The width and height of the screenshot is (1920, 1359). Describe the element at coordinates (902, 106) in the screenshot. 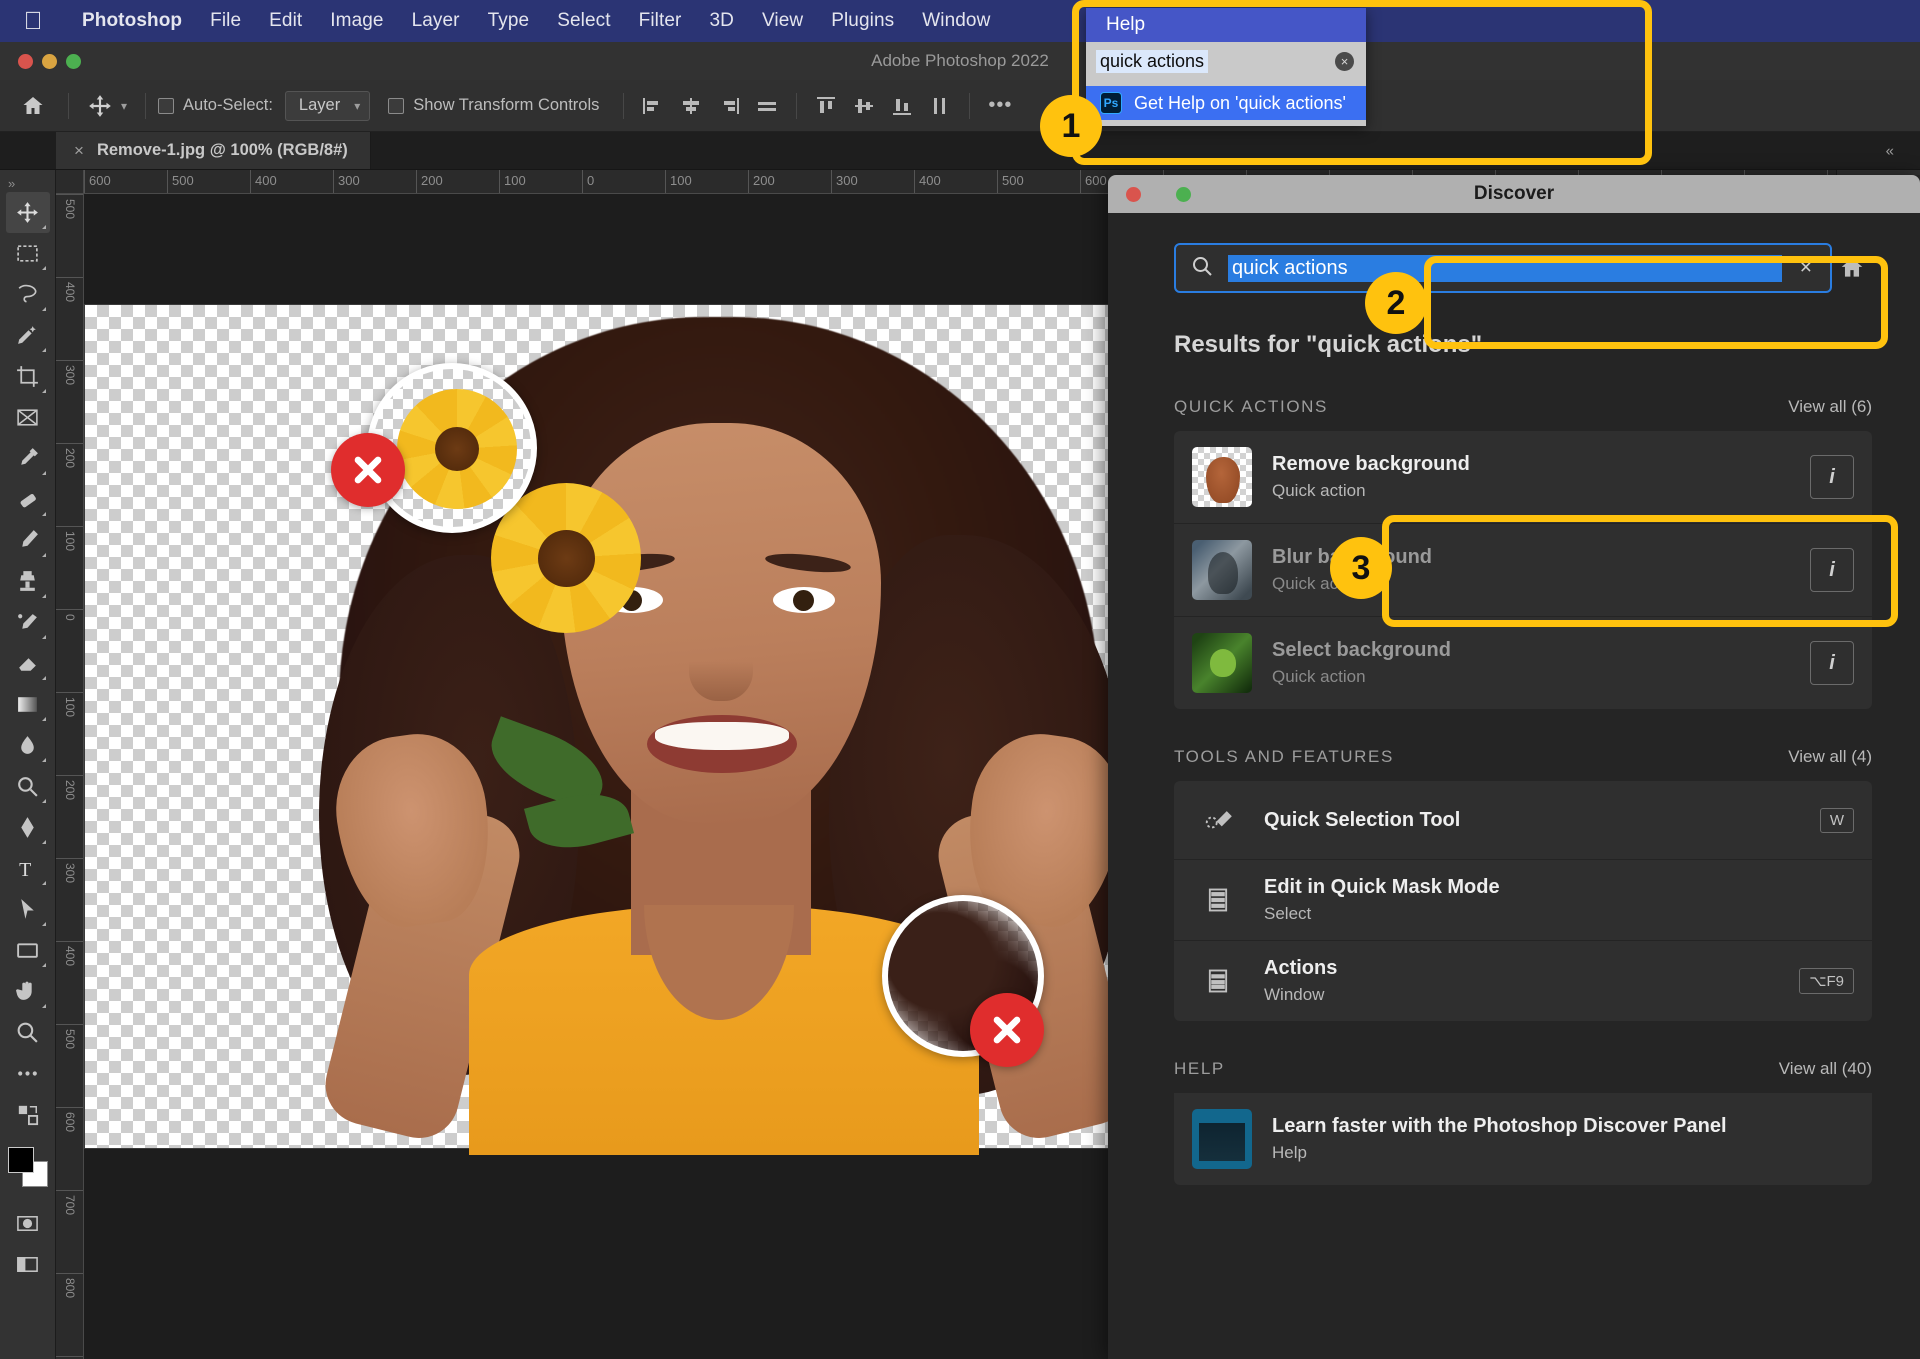

I see `align-bottom-icon` at that location.